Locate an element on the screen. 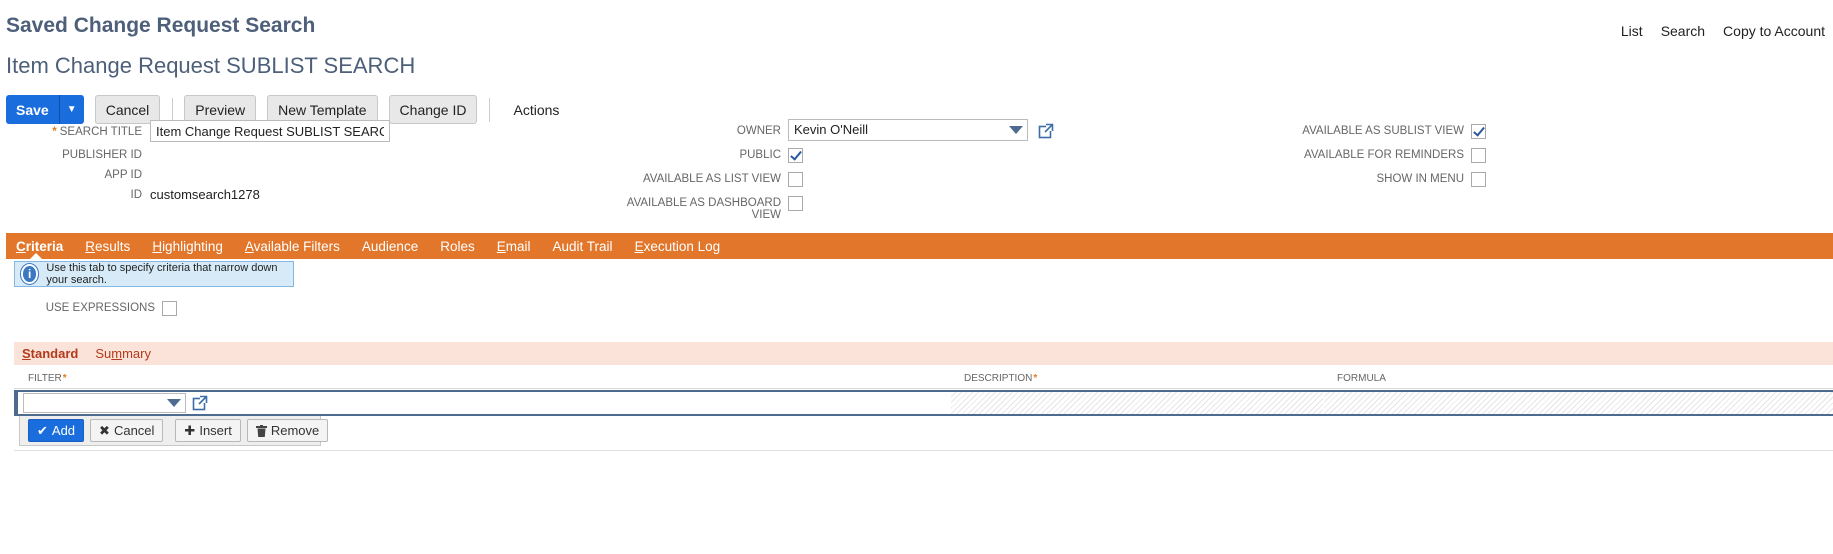 The height and width of the screenshot is (554, 1833). remove-button: Remove is located at coordinates (287, 430).